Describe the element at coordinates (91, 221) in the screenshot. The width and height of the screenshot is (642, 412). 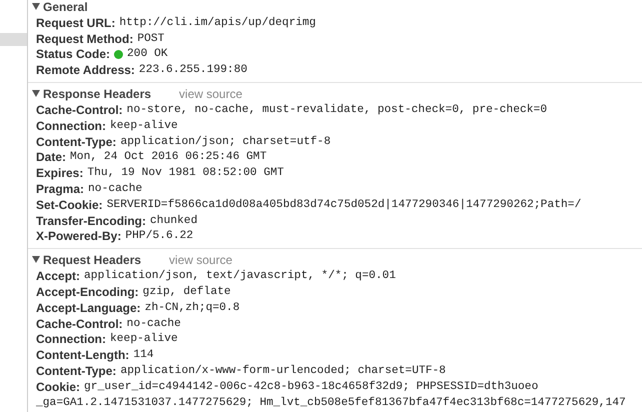
I see `header-name: Transfer-Encoding:` at that location.